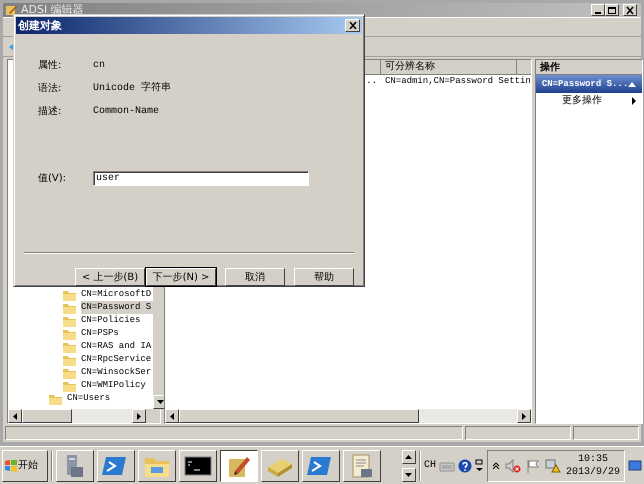 This screenshot has width=644, height=484. Describe the element at coordinates (114, 385) in the screenshot. I see `tree-item: CN=WMIPolicy` at that location.